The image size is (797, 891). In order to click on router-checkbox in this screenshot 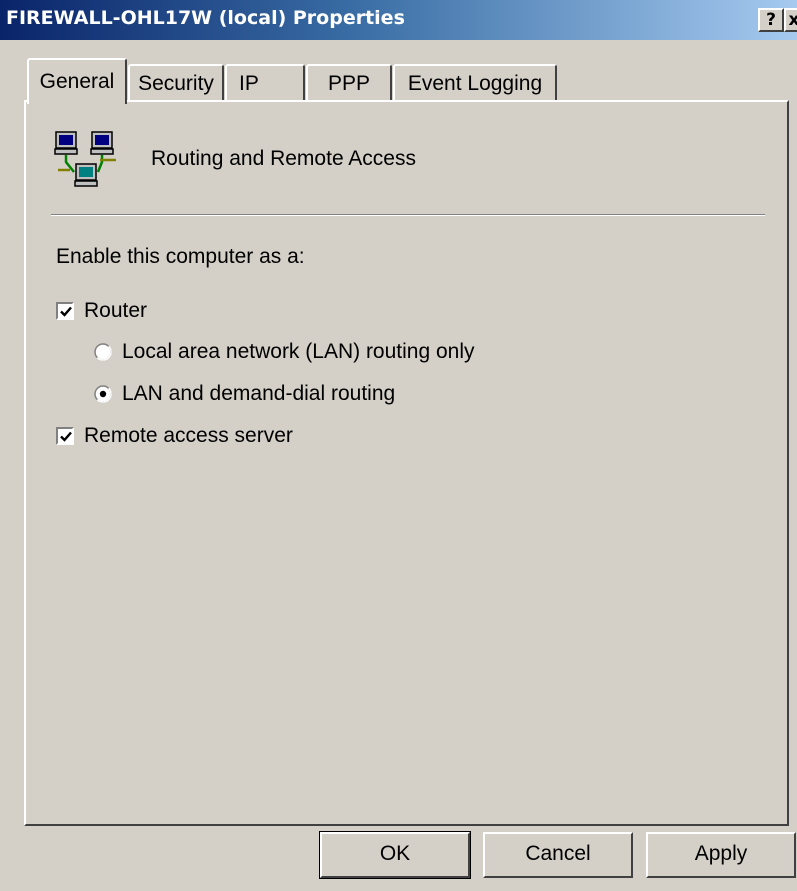, I will do `click(65, 311)`.